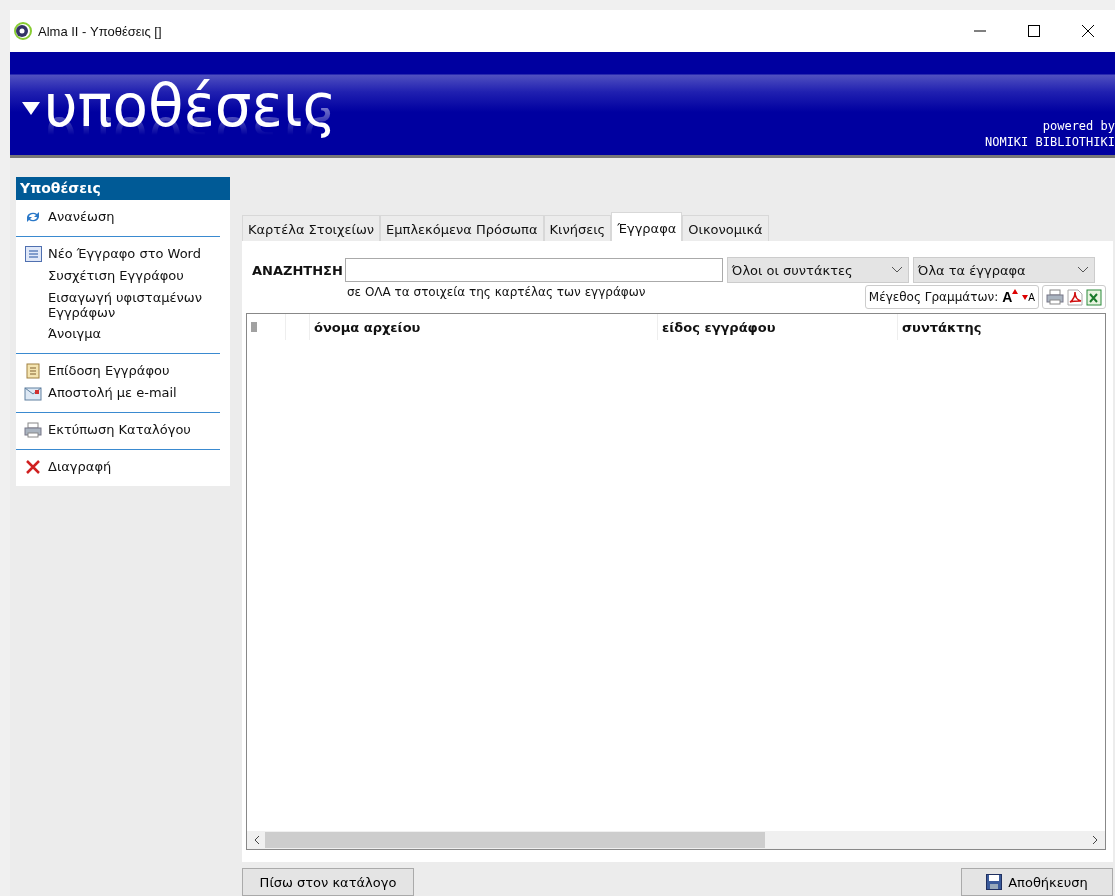  Describe the element at coordinates (647, 226) in the screenshot. I see `tab: Έγγραφα` at that location.